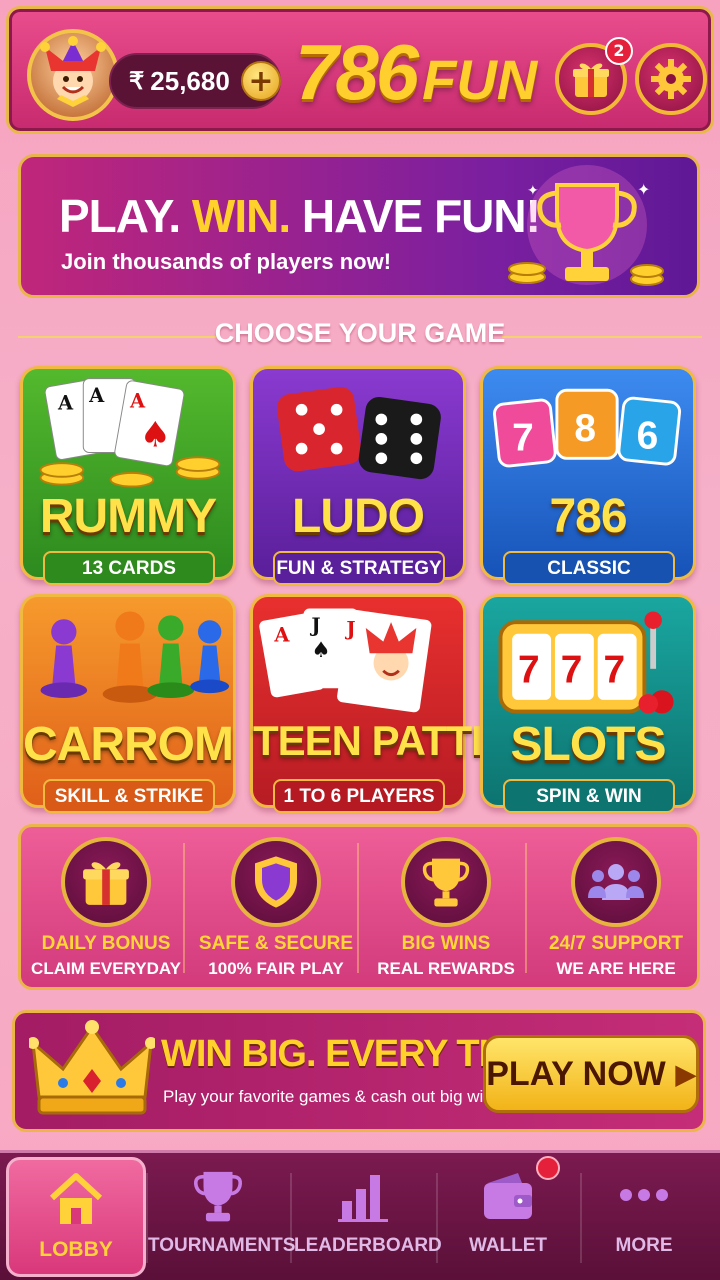 Image resolution: width=720 pixels, height=1280 pixels. What do you see at coordinates (421, 77) in the screenshot?
I see `app-logo: 786 FUN` at bounding box center [421, 77].